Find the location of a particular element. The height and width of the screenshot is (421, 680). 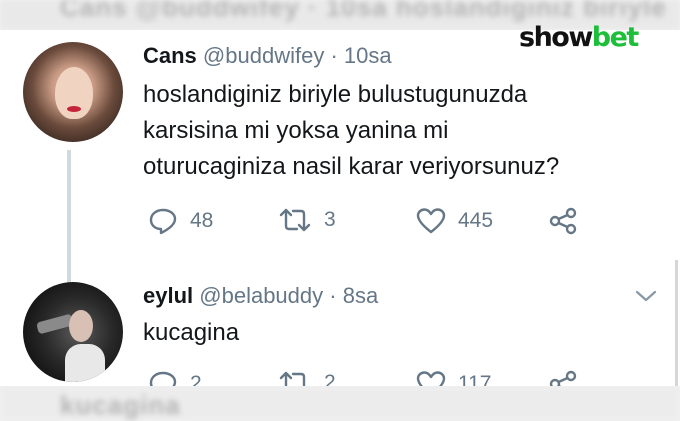

retweet-count: 2 is located at coordinates (330, 378).